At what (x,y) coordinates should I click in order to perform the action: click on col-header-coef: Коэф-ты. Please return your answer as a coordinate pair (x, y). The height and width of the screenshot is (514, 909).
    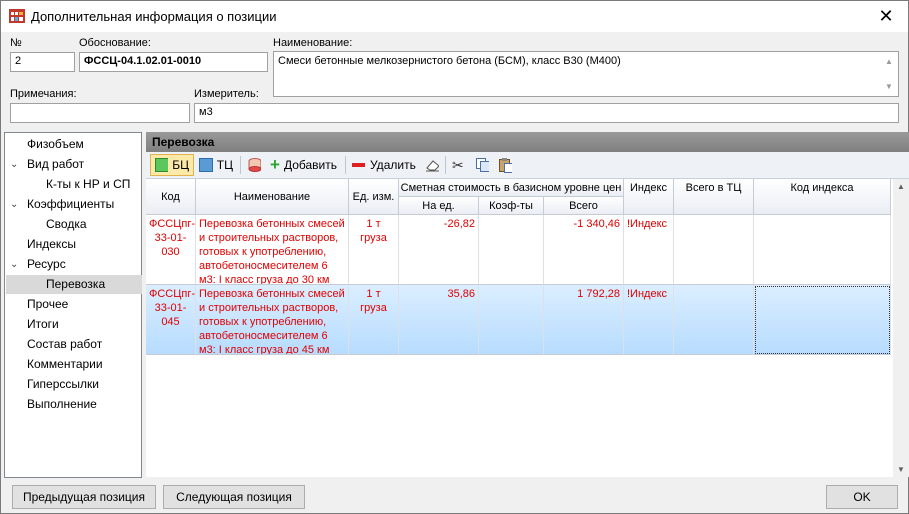
    Looking at the image, I should click on (511, 206).